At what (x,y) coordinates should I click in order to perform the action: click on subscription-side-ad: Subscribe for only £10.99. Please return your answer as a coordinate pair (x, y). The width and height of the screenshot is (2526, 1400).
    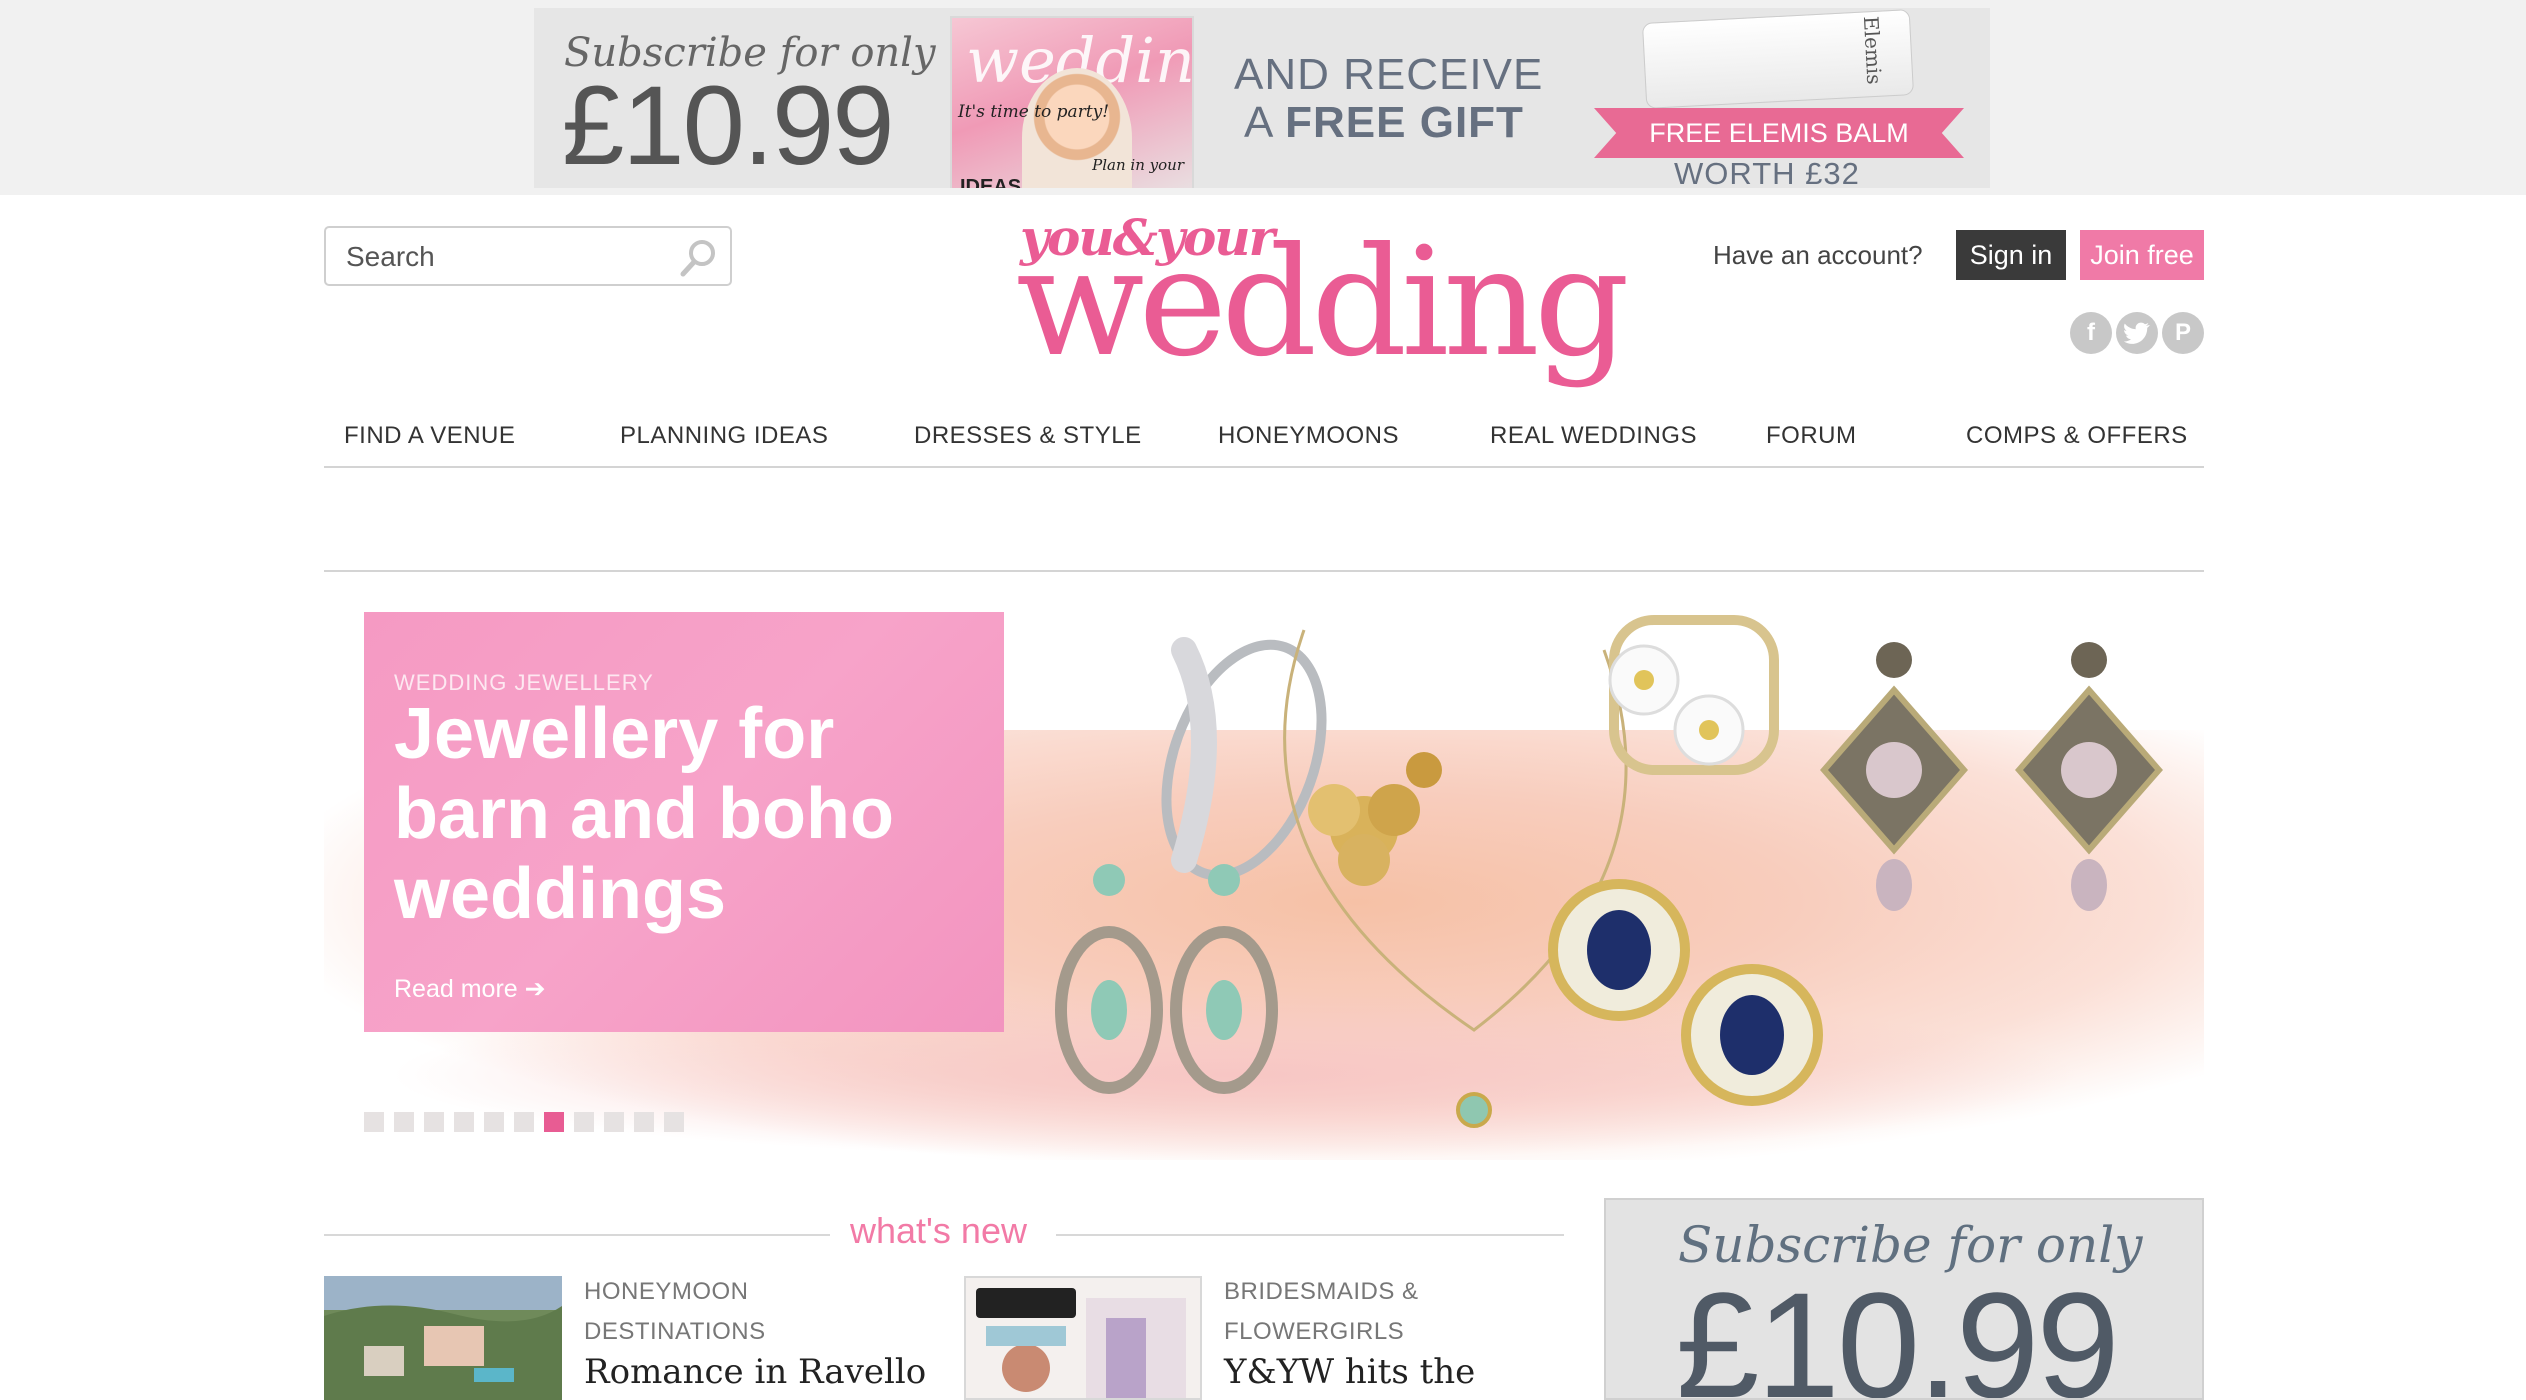
    Looking at the image, I should click on (1904, 1299).